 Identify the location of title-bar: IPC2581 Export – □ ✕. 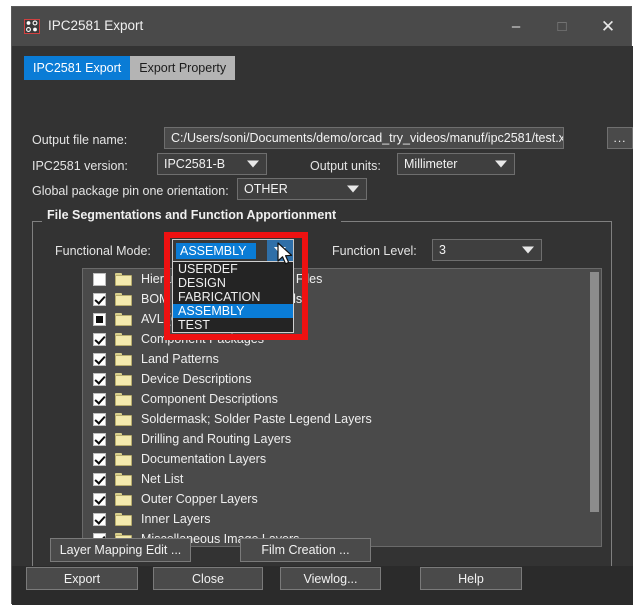
(321, 26).